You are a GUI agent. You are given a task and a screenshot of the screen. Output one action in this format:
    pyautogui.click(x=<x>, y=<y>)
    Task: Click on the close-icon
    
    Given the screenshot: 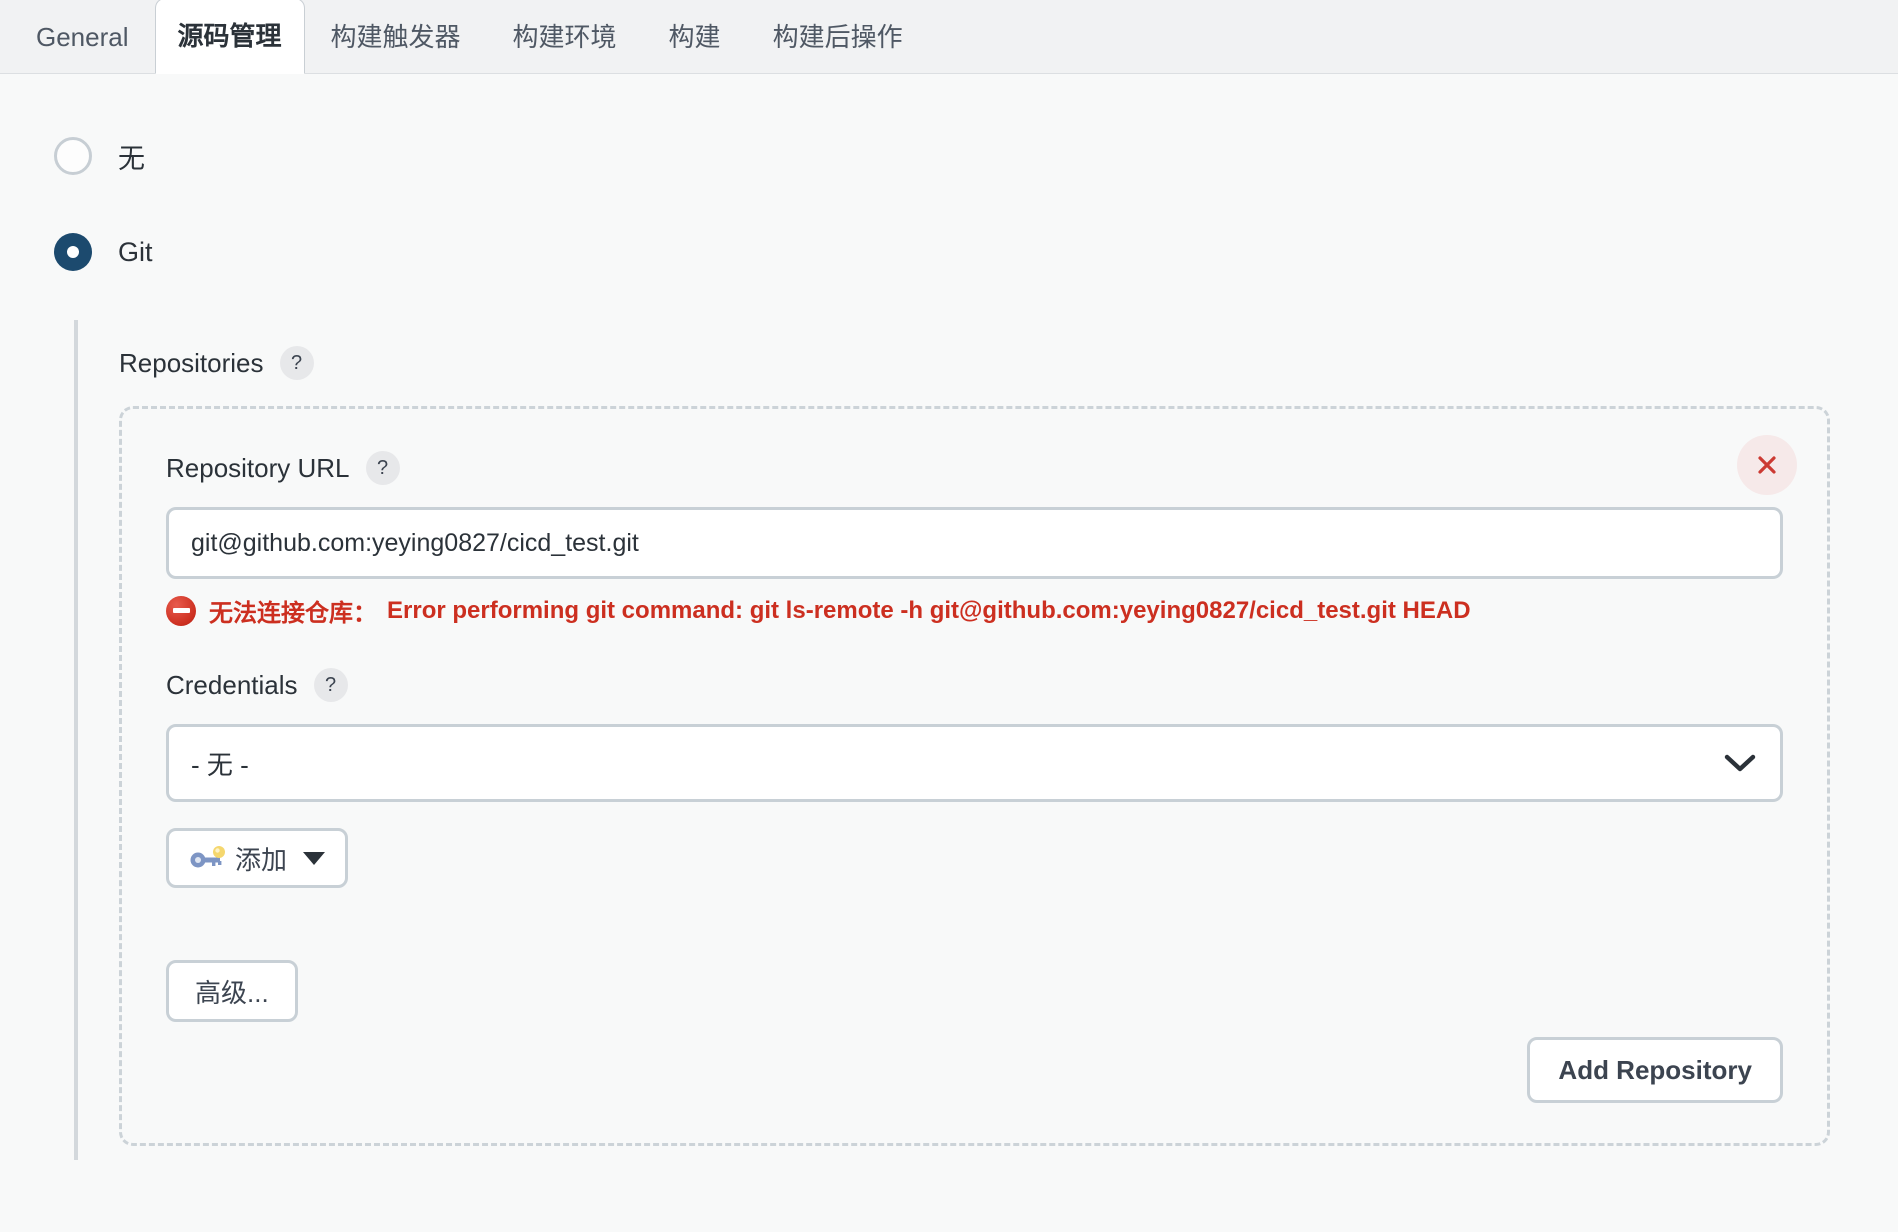 What is the action you would take?
    pyautogui.click(x=1767, y=465)
    